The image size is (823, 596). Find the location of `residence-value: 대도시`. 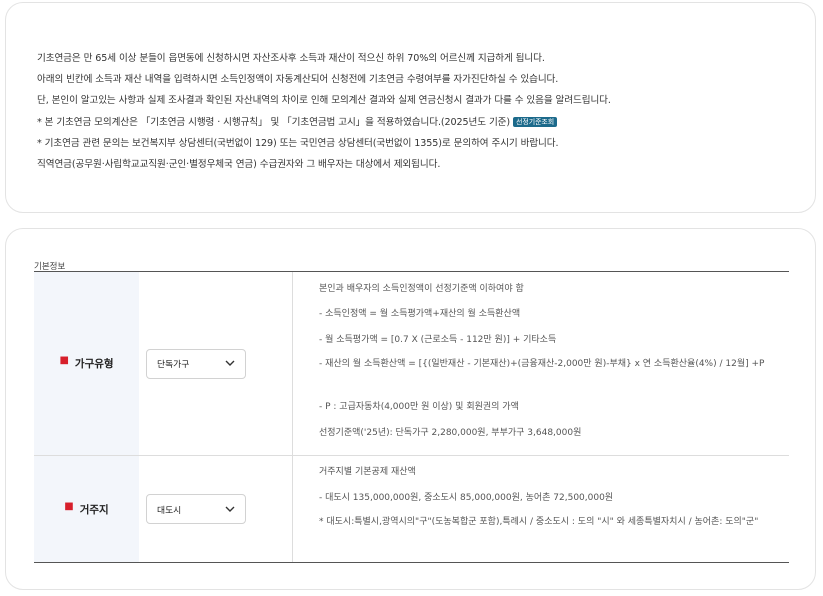

residence-value: 대도시 is located at coordinates (169, 510).